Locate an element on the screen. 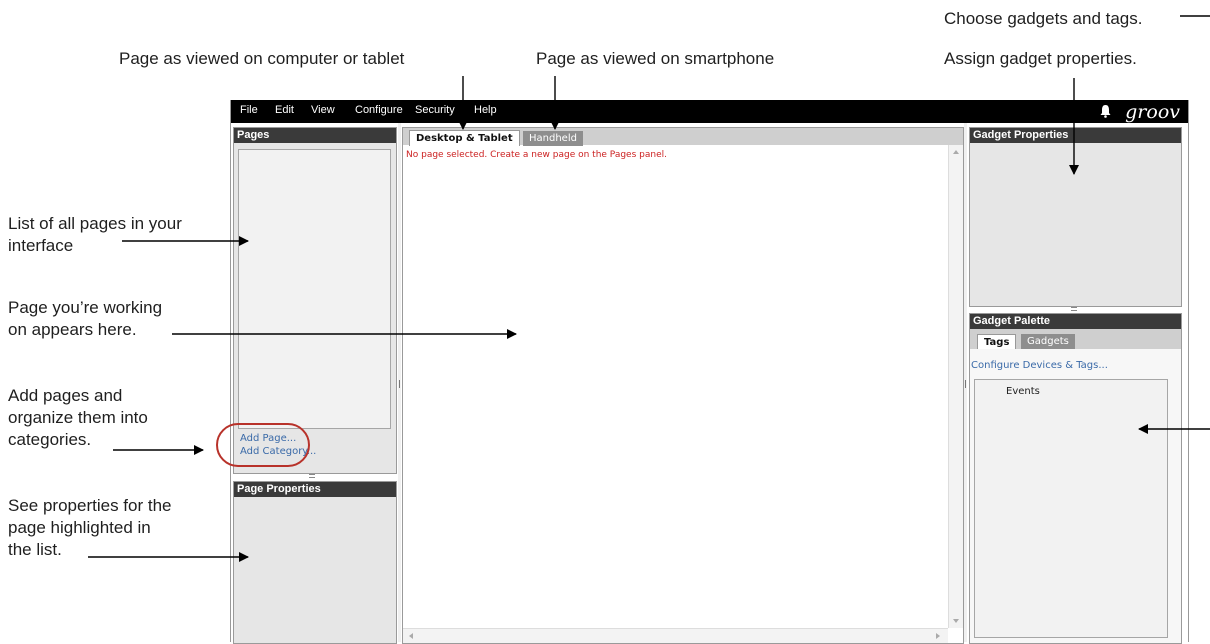 The height and width of the screenshot is (644, 1210). scroll-right-arrow-icon is located at coordinates (938, 636).